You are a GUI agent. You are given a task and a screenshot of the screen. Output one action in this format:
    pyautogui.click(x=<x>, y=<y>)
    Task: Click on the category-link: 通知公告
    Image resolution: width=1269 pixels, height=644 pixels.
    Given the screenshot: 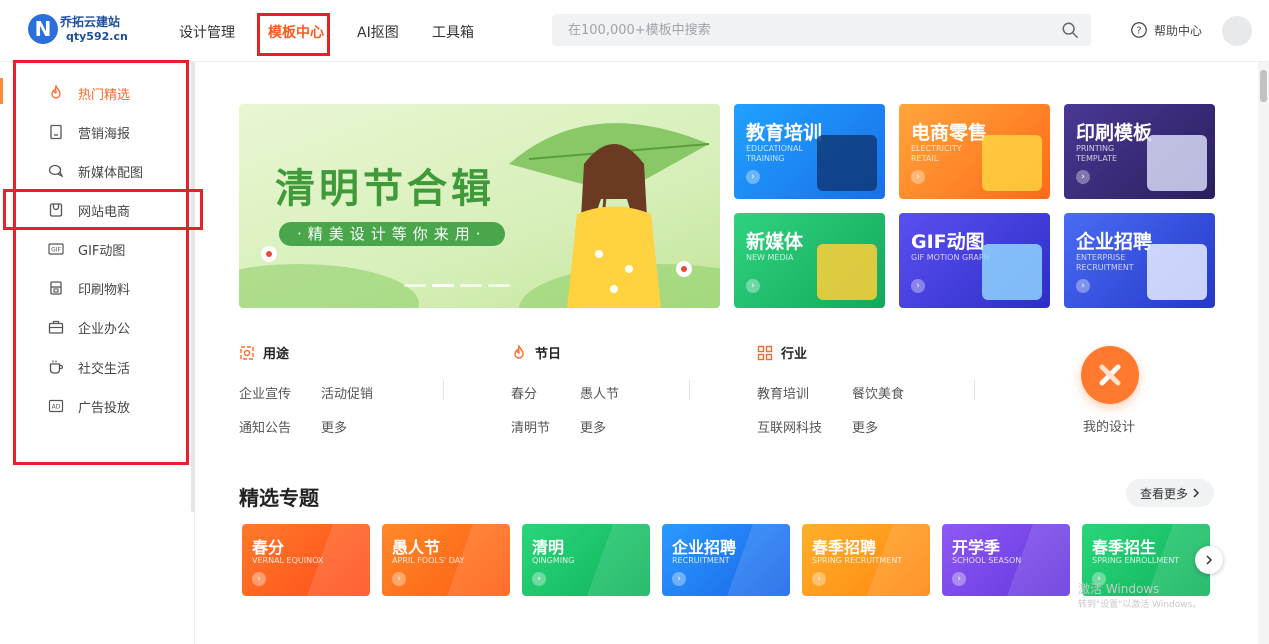 What is the action you would take?
    pyautogui.click(x=265, y=426)
    